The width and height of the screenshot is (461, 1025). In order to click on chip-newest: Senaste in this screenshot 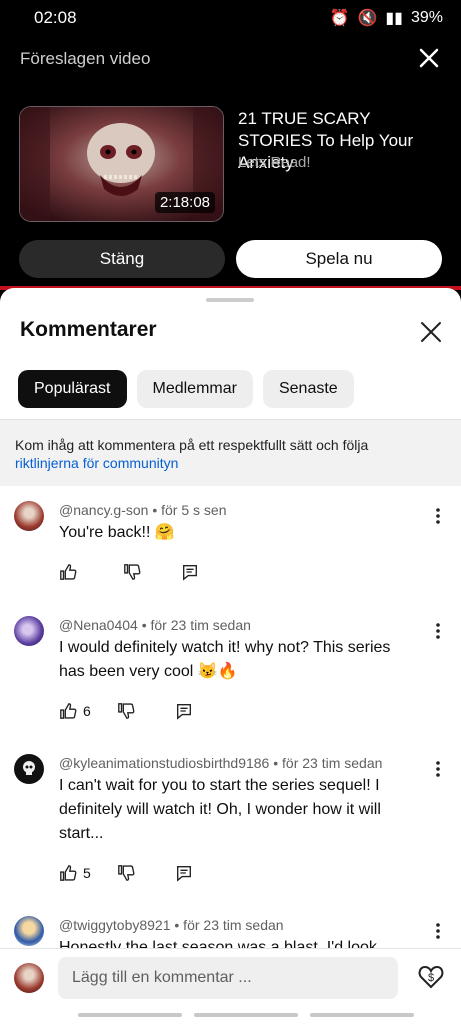, I will do `click(308, 389)`.